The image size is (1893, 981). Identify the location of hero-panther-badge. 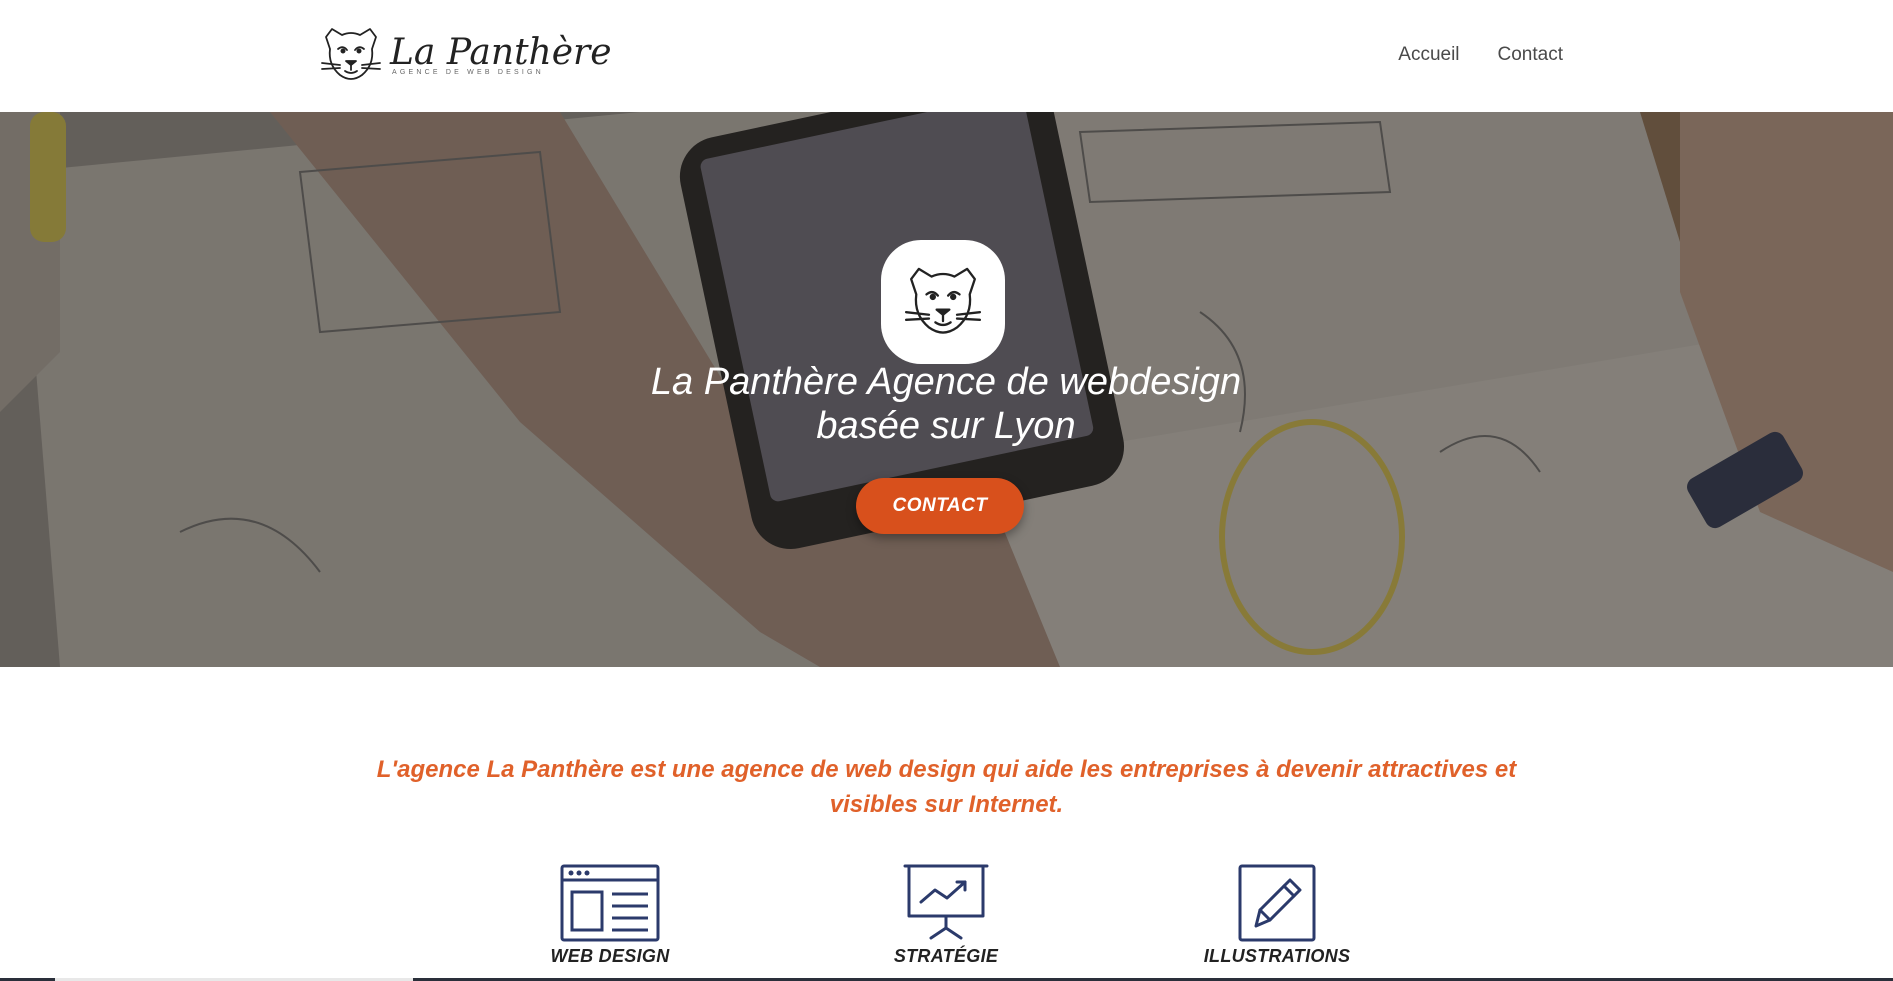
(943, 302).